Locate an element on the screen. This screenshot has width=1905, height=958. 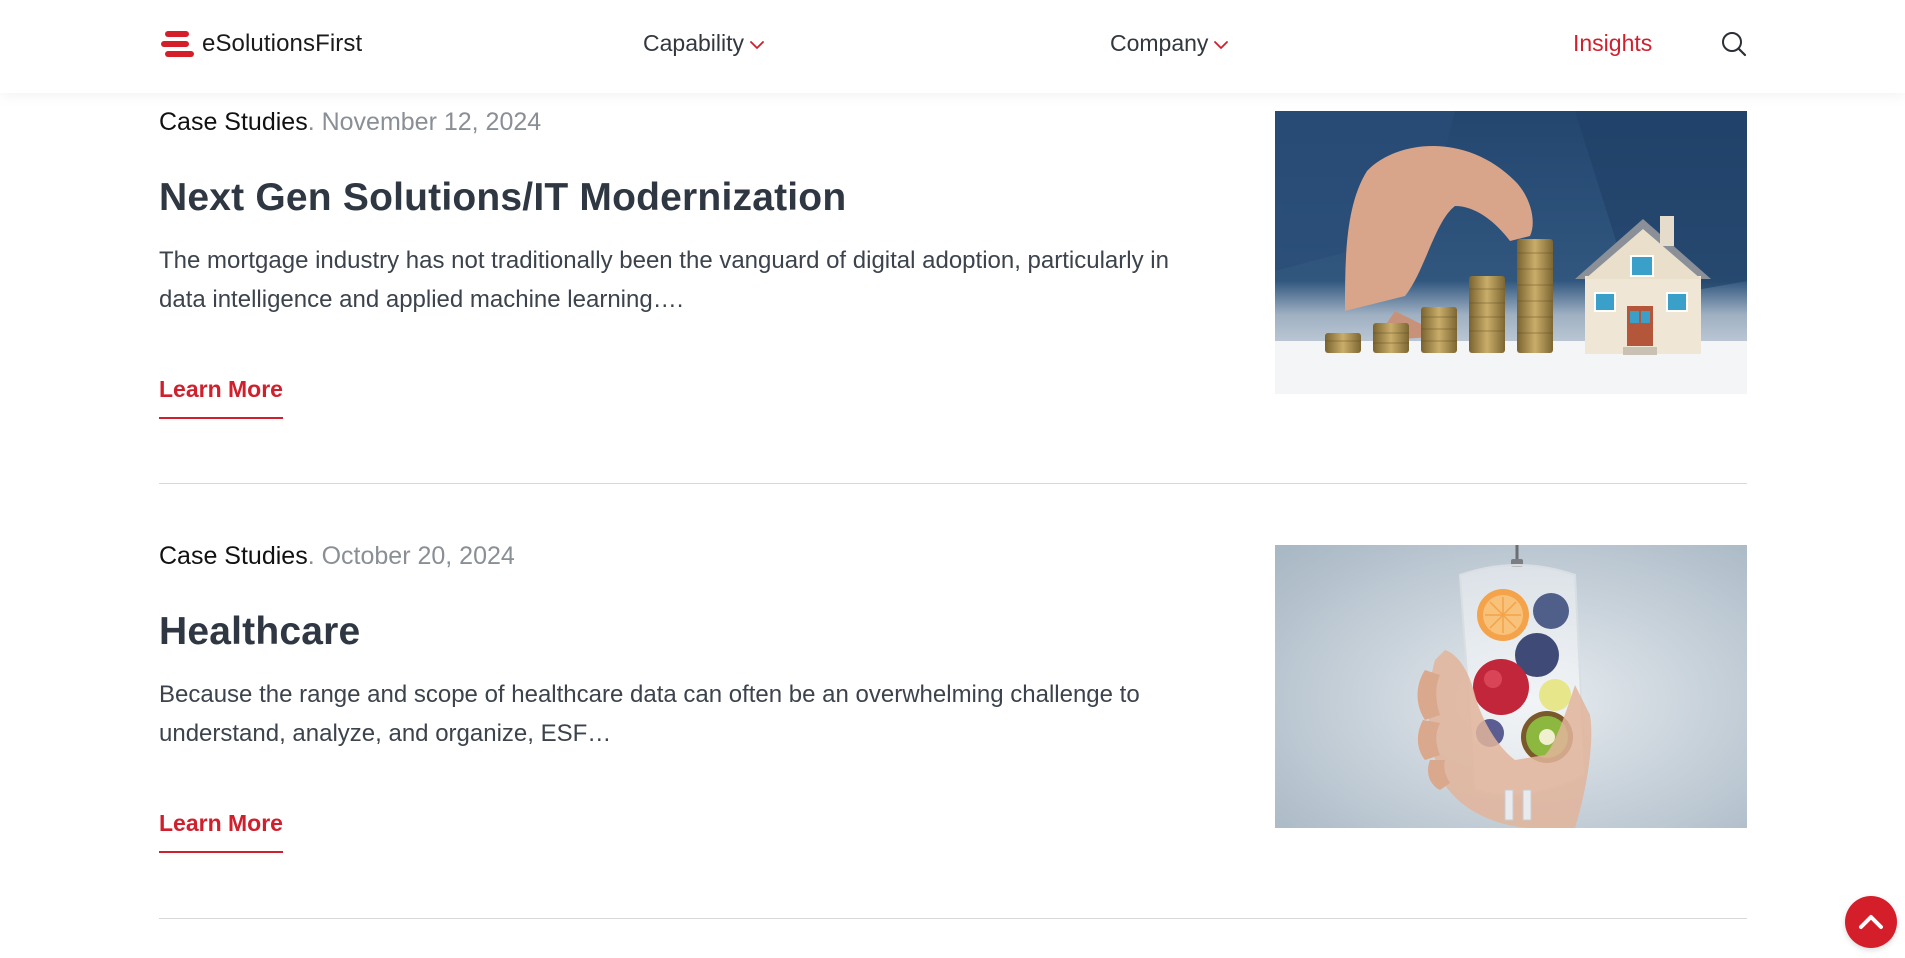
logo-icon is located at coordinates (177, 44).